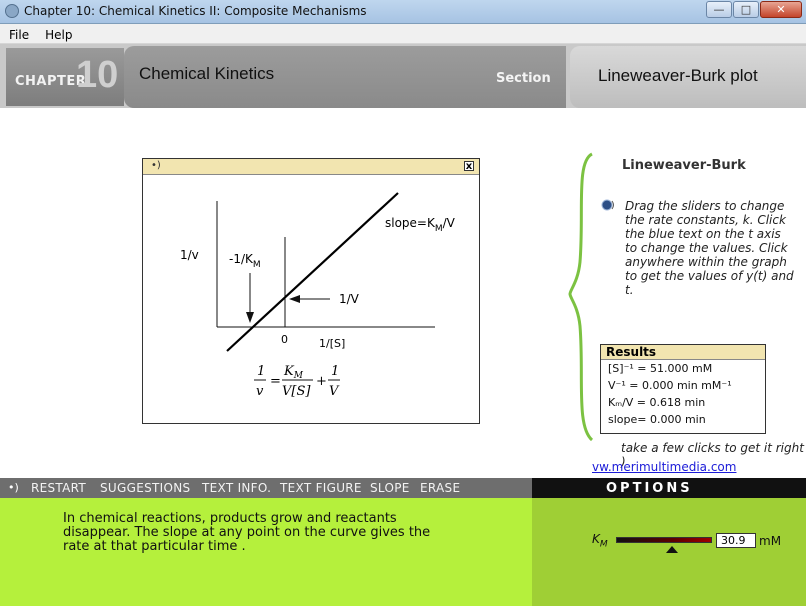  I want to click on section-title: Lineweaver-Burk plot, so click(678, 75).